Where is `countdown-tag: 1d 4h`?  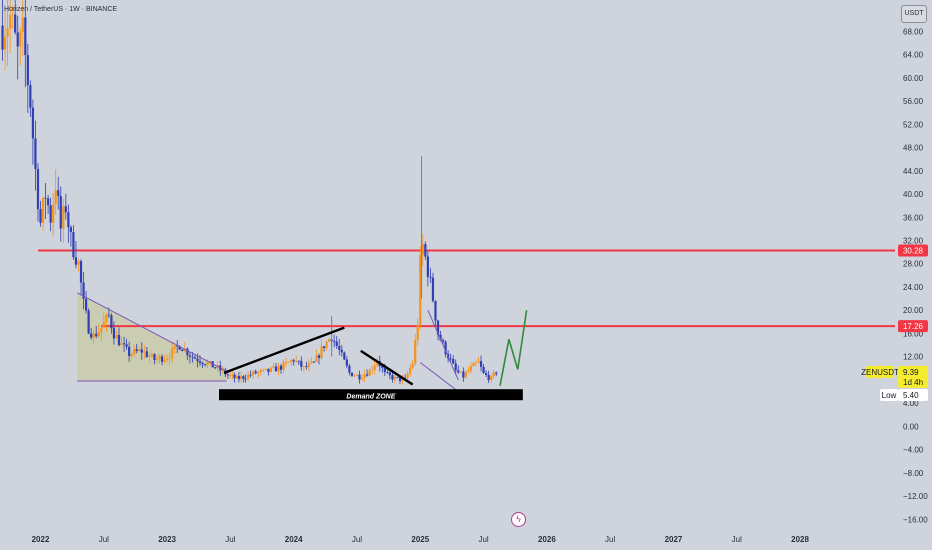 countdown-tag: 1d 4h is located at coordinates (913, 382).